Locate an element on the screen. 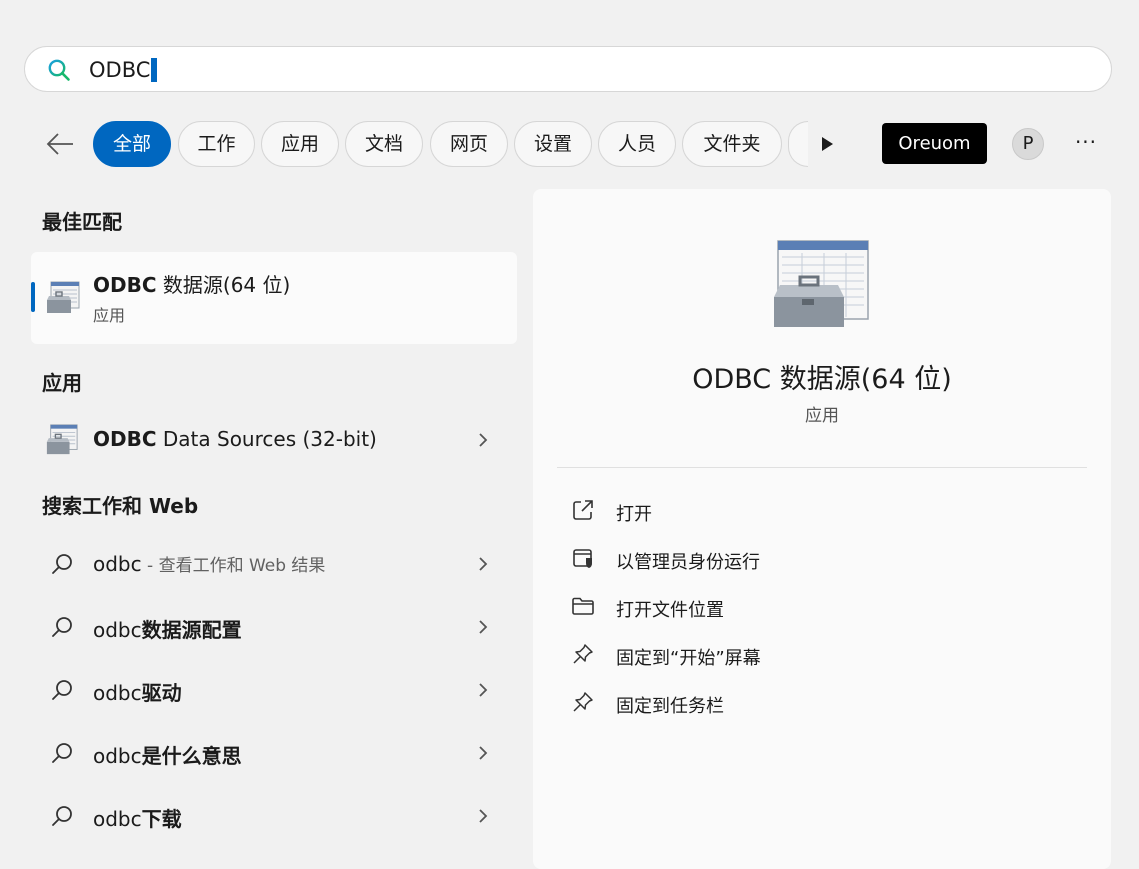  action-run-as-admin: 以管理员身份运行 is located at coordinates (821, 559).